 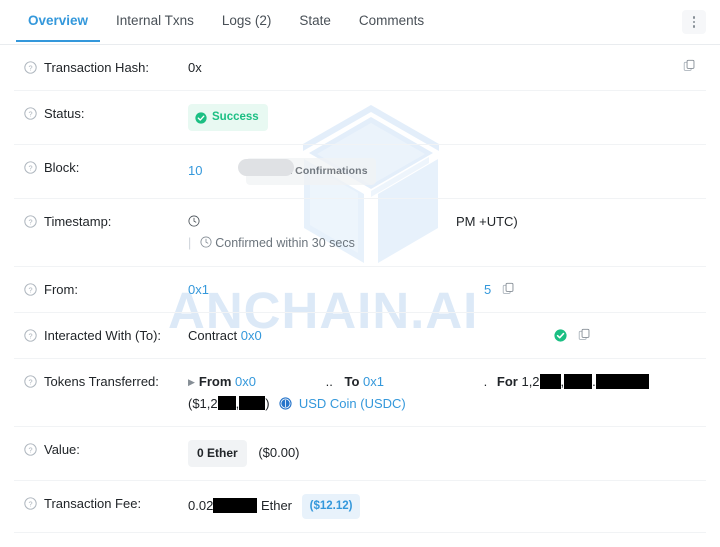 What do you see at coordinates (560, 335) in the screenshot?
I see `verified-check-icon` at bounding box center [560, 335].